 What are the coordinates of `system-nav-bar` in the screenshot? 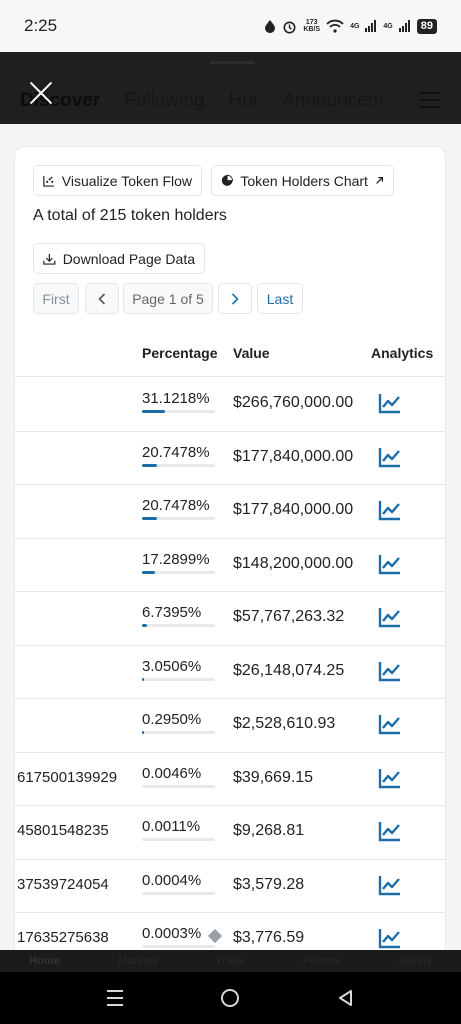 It's located at (230, 998).